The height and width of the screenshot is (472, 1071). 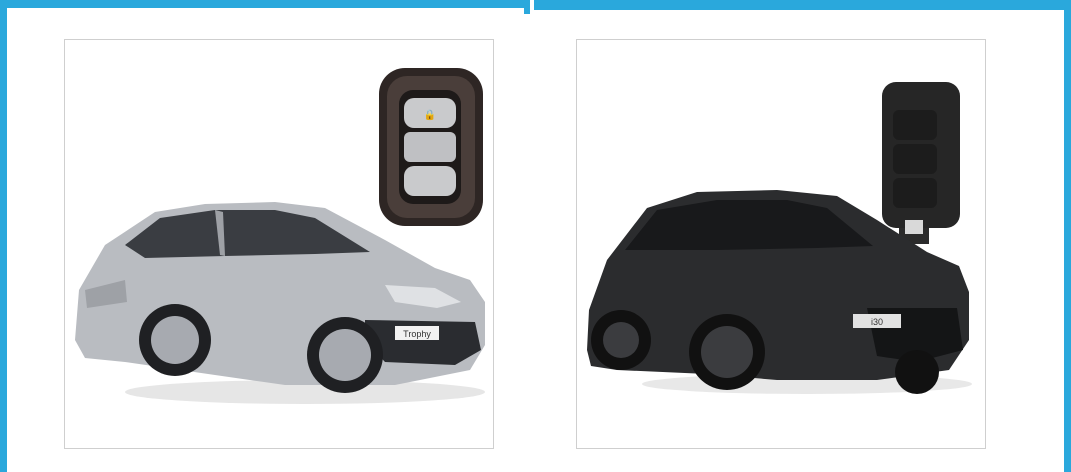 What do you see at coordinates (265, 4) in the screenshot?
I see `frame-top-left` at bounding box center [265, 4].